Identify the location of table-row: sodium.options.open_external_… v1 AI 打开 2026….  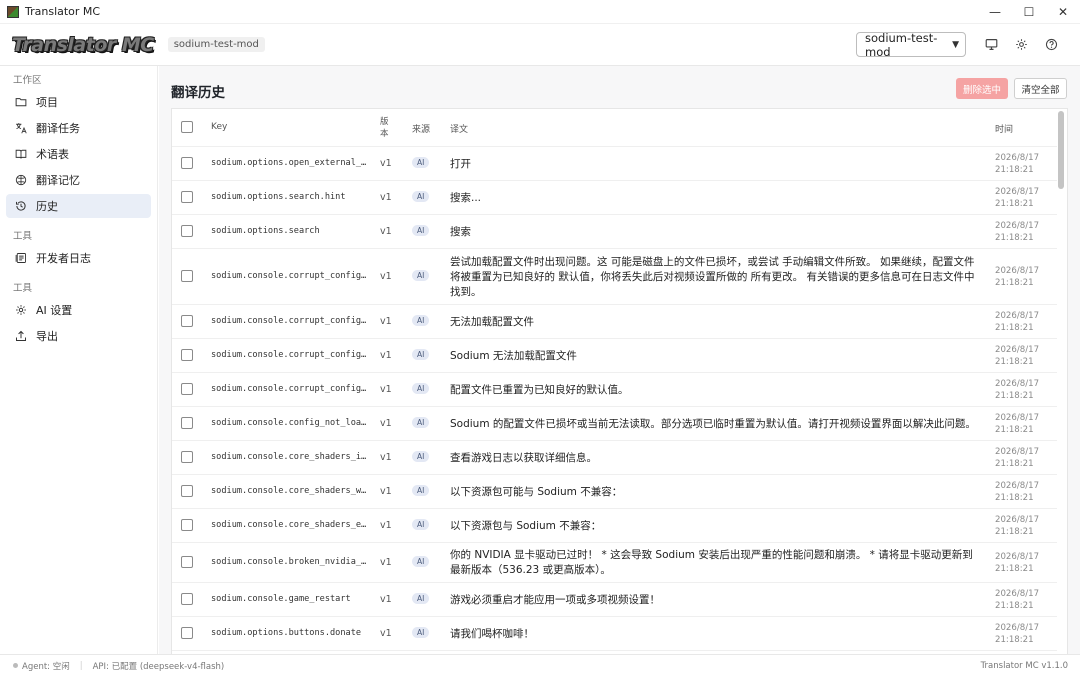
(614, 164).